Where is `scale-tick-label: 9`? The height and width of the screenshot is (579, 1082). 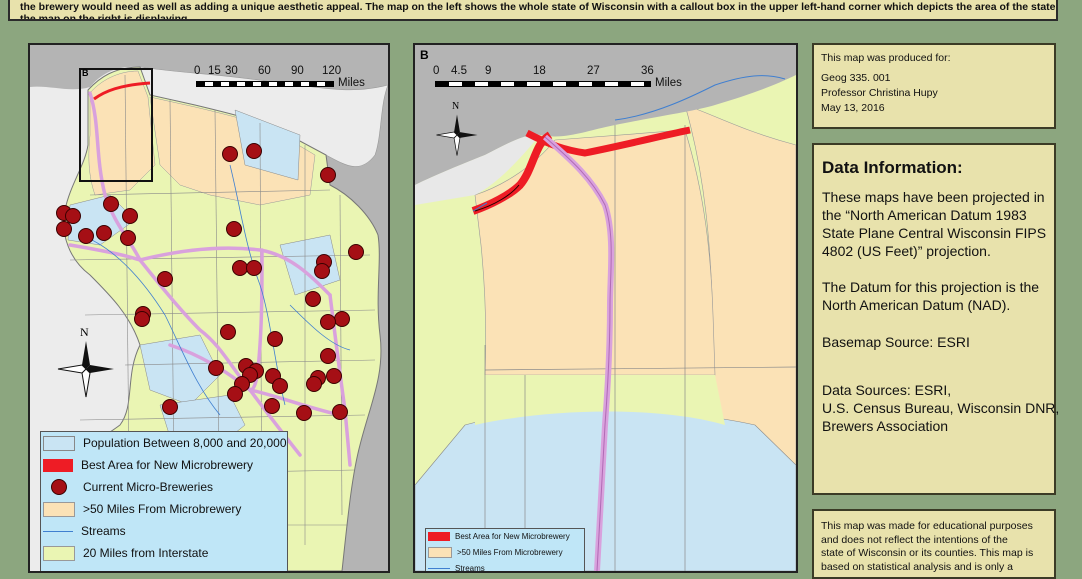 scale-tick-label: 9 is located at coordinates (488, 71).